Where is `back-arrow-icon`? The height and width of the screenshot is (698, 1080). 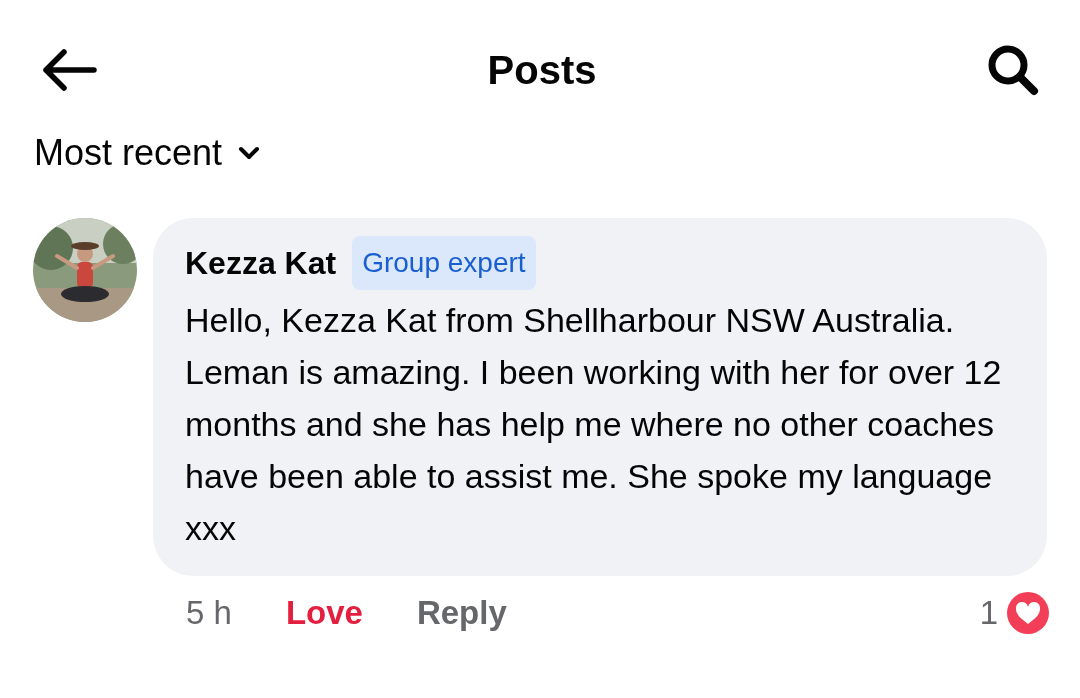 back-arrow-icon is located at coordinates (69, 70).